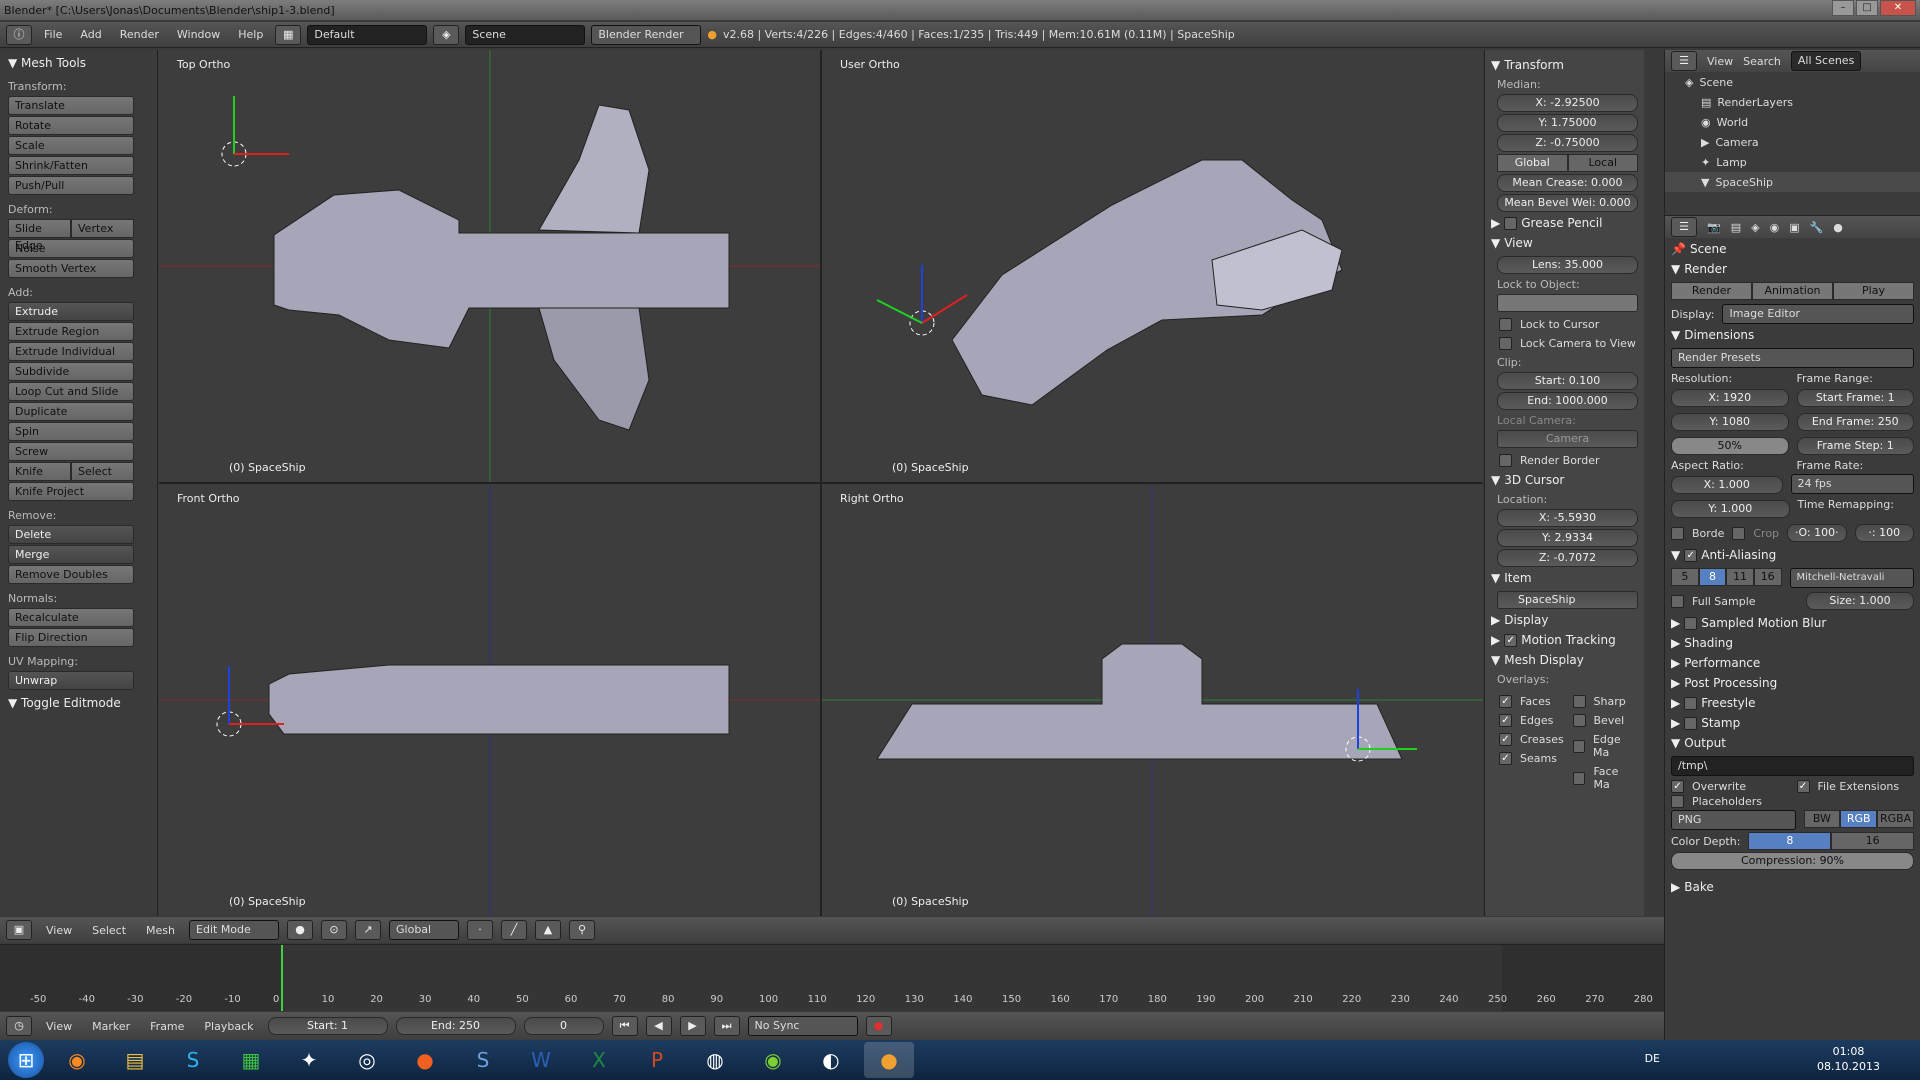 Image resolution: width=1920 pixels, height=1080 pixels. What do you see at coordinates (71, 431) in the screenshot?
I see `spin-button: Spin` at bounding box center [71, 431].